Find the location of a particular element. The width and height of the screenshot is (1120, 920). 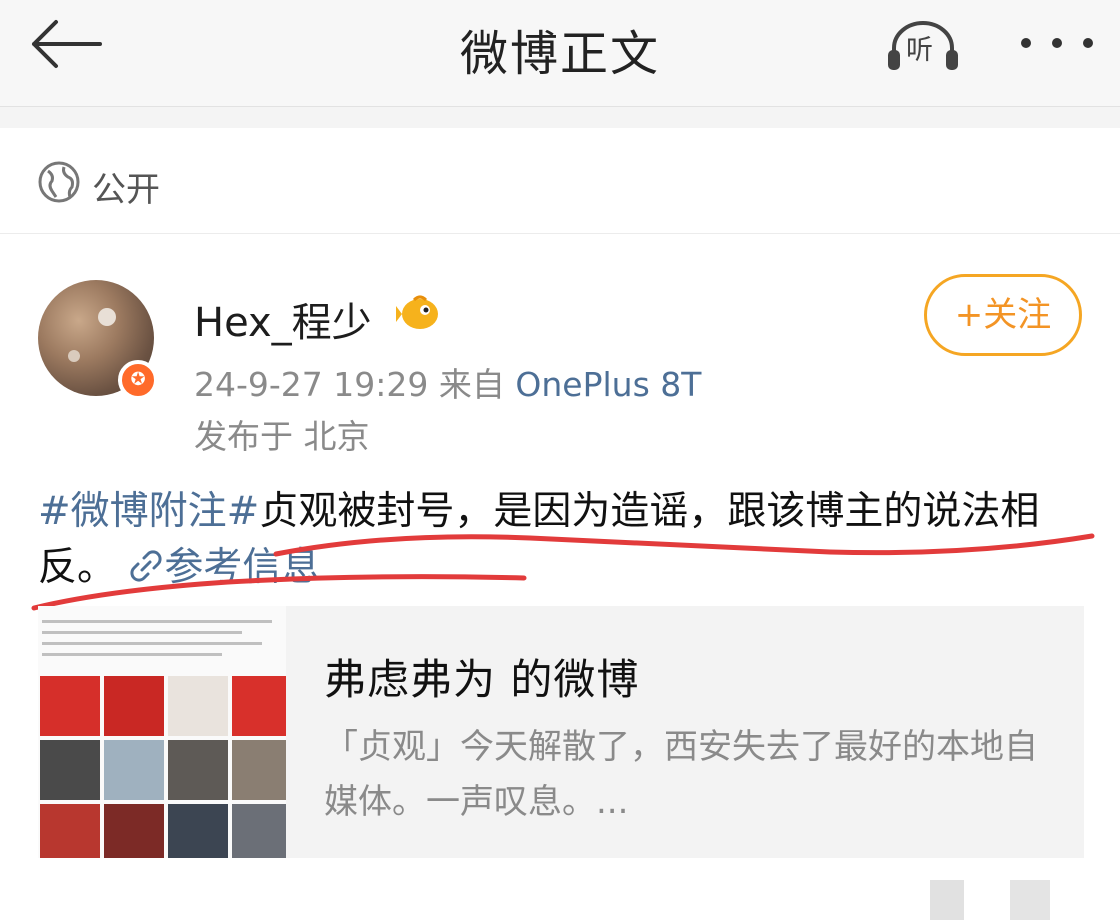

card-title: 弗虑弗为 的微博 is located at coordinates (482, 679).